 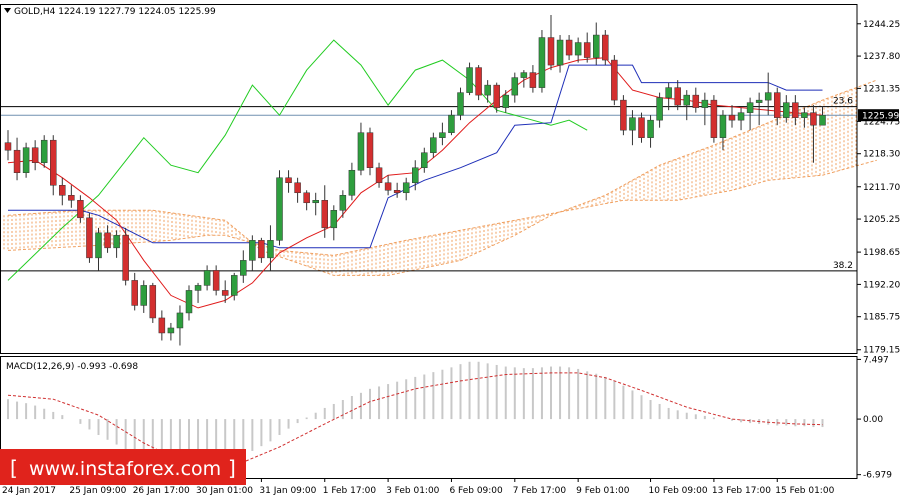 I want to click on current-price-label: 1225.99, so click(x=880, y=117).